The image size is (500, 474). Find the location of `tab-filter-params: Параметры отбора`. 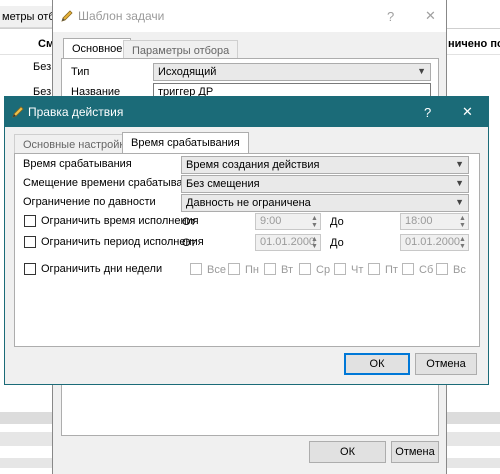

tab-filter-params: Параметры отбора is located at coordinates (181, 49).